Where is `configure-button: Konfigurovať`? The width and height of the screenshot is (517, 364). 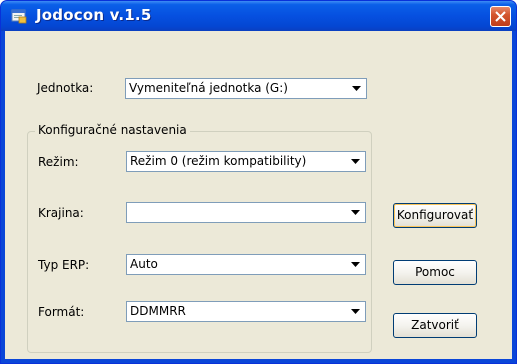 configure-button: Konfigurovať is located at coordinates (435, 215).